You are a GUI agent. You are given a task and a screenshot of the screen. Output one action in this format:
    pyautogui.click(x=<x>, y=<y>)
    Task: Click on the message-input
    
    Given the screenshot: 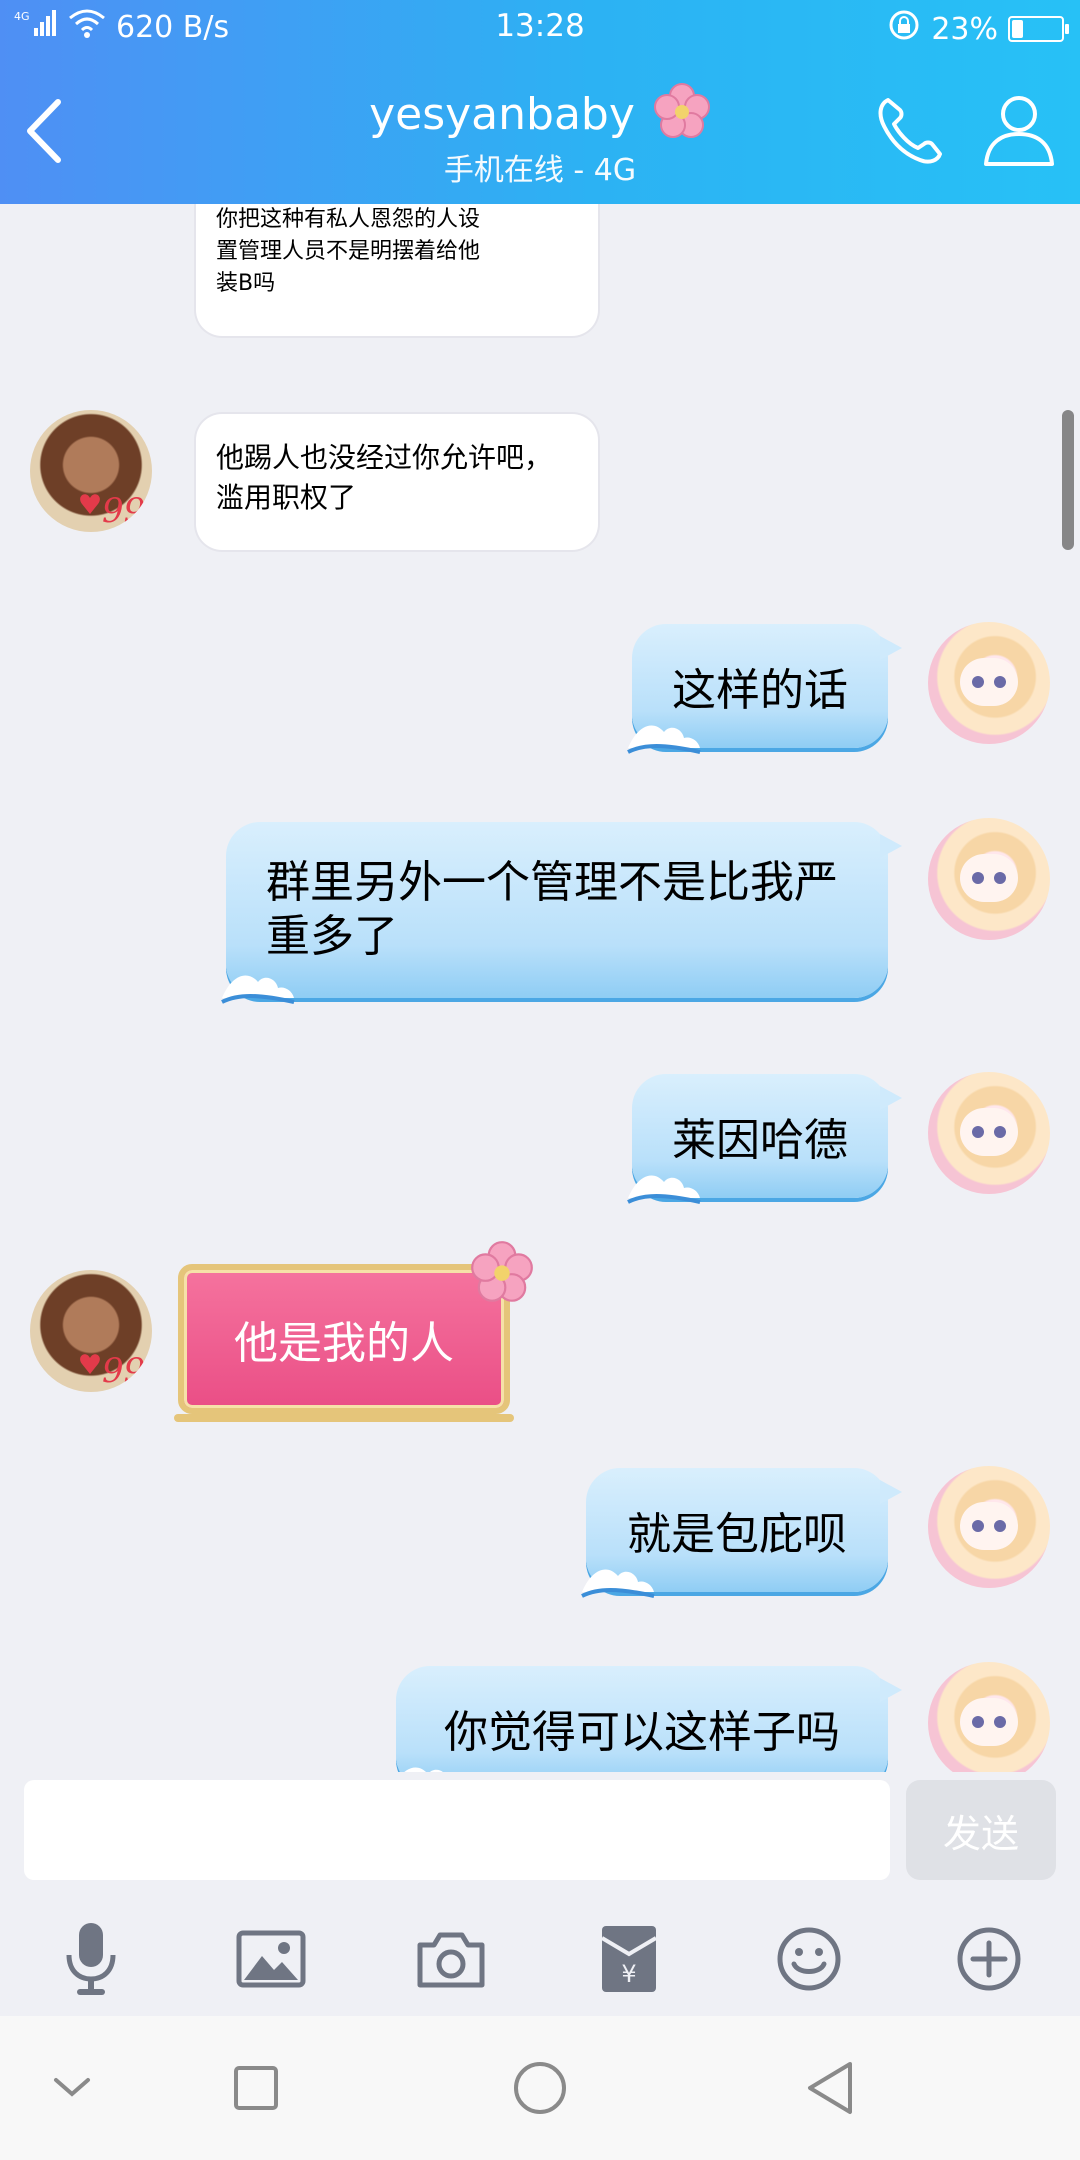 What is the action you would take?
    pyautogui.click(x=457, y=1830)
    